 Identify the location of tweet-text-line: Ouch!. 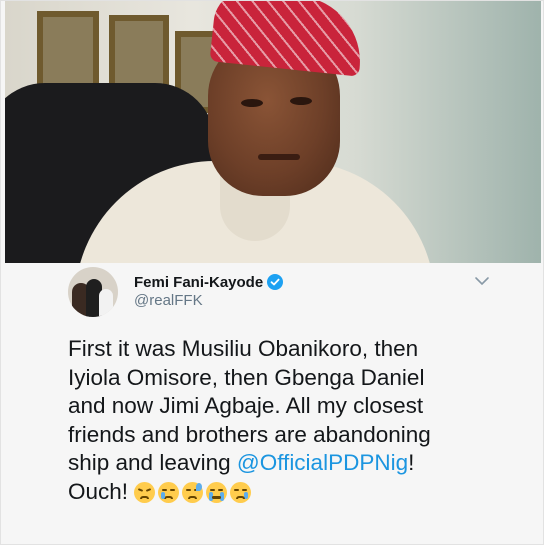
(290, 492).